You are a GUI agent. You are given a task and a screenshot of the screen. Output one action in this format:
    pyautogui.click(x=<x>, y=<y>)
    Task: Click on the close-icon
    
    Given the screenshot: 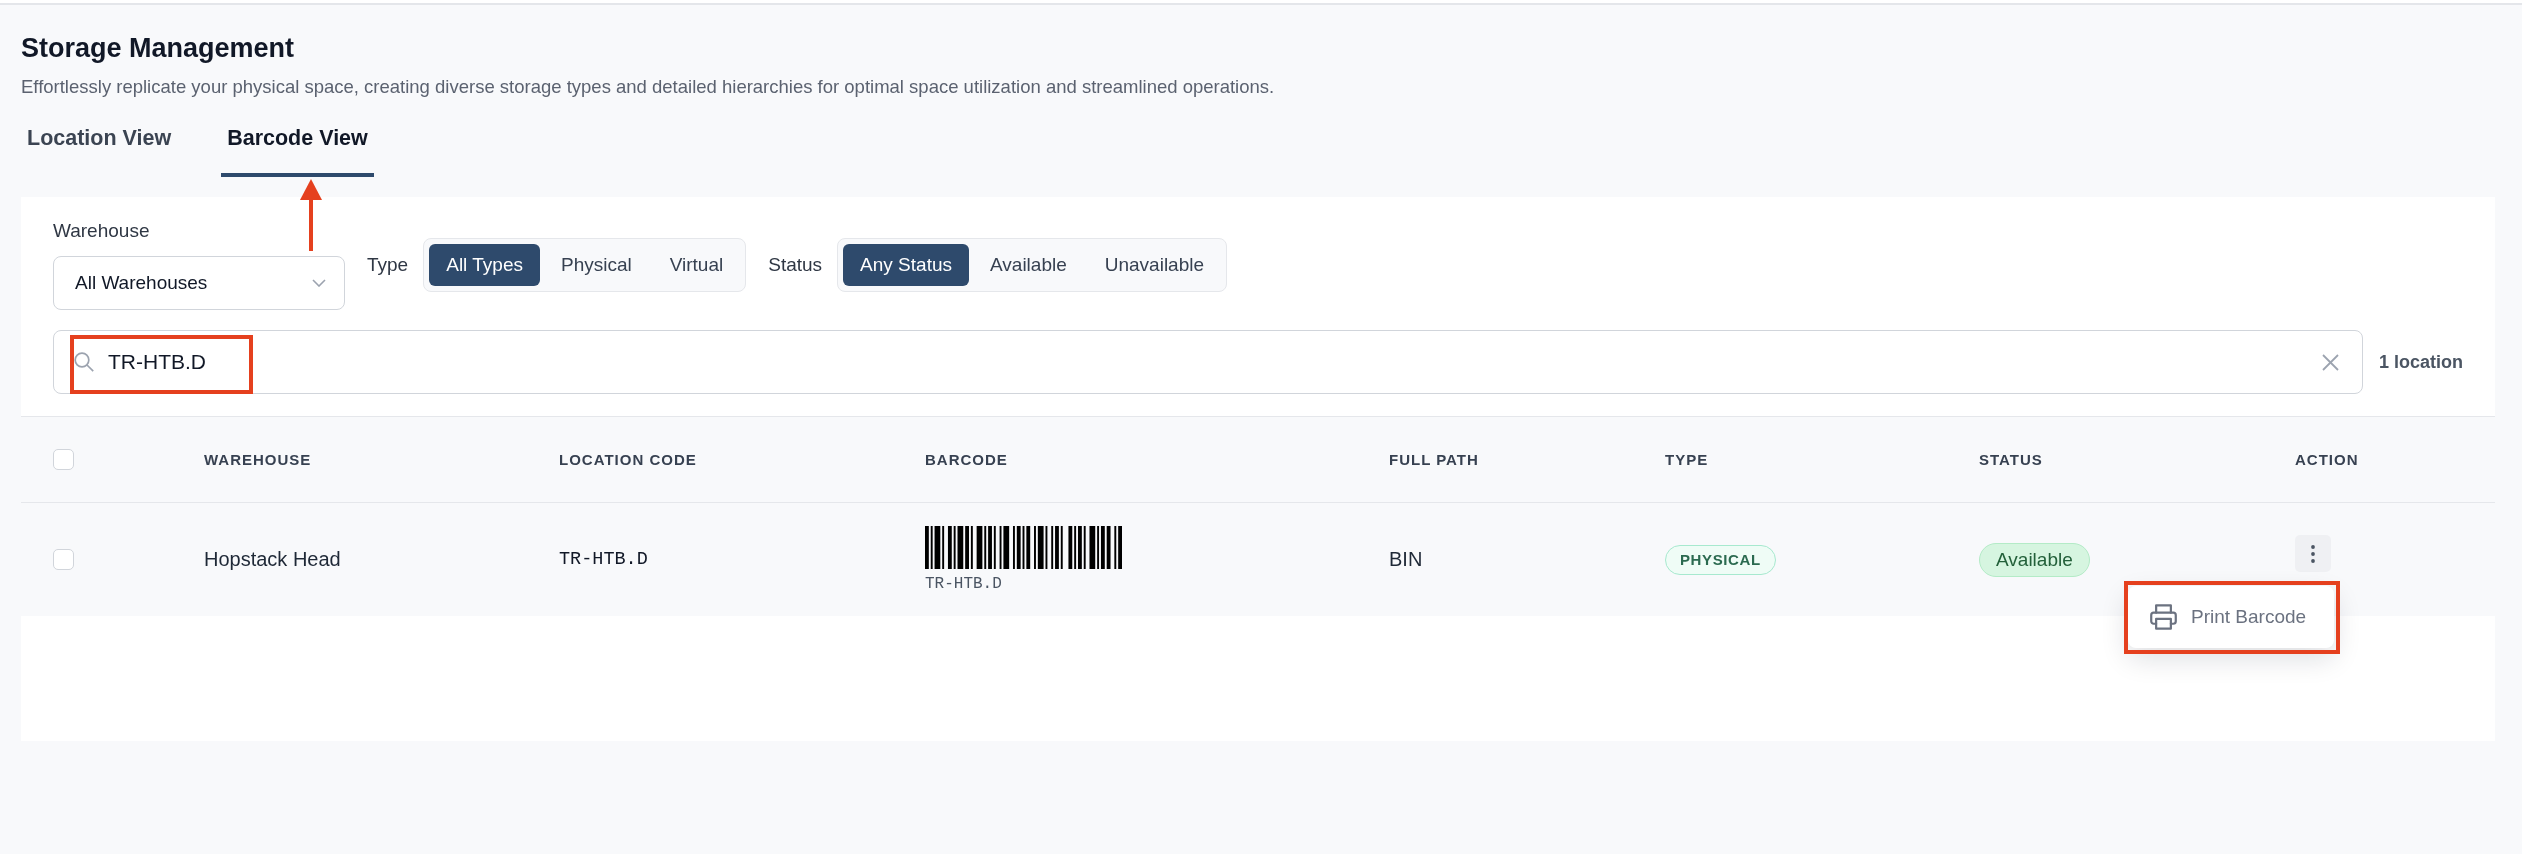 What is the action you would take?
    pyautogui.click(x=2330, y=362)
    